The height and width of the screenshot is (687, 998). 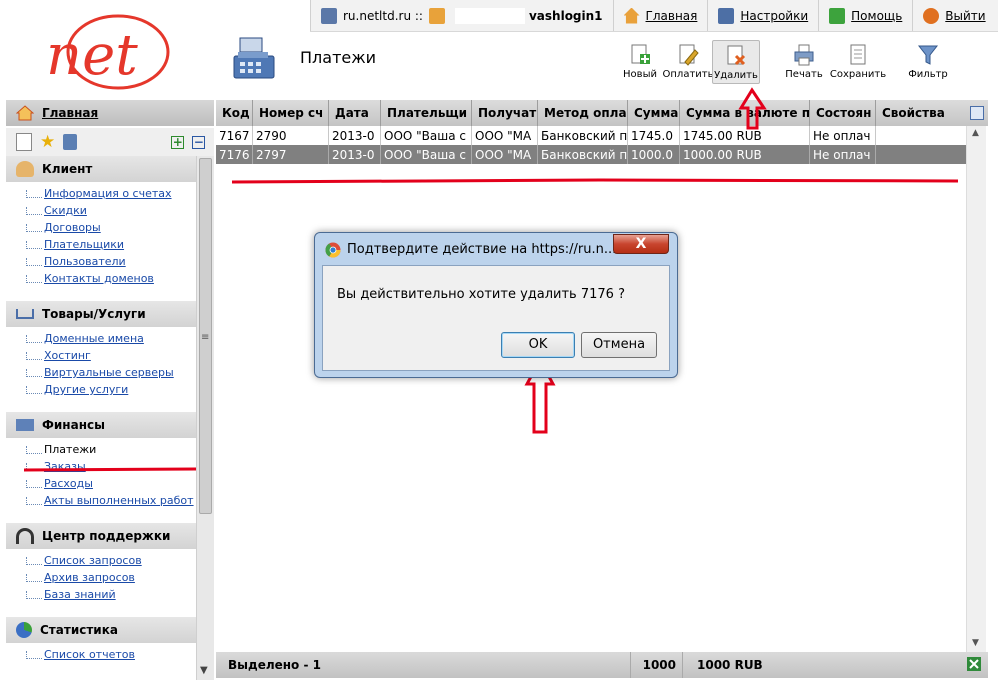 What do you see at coordinates (426, 135) in the screenshot?
I see `cell-payer: ООО "Ваша с` at bounding box center [426, 135].